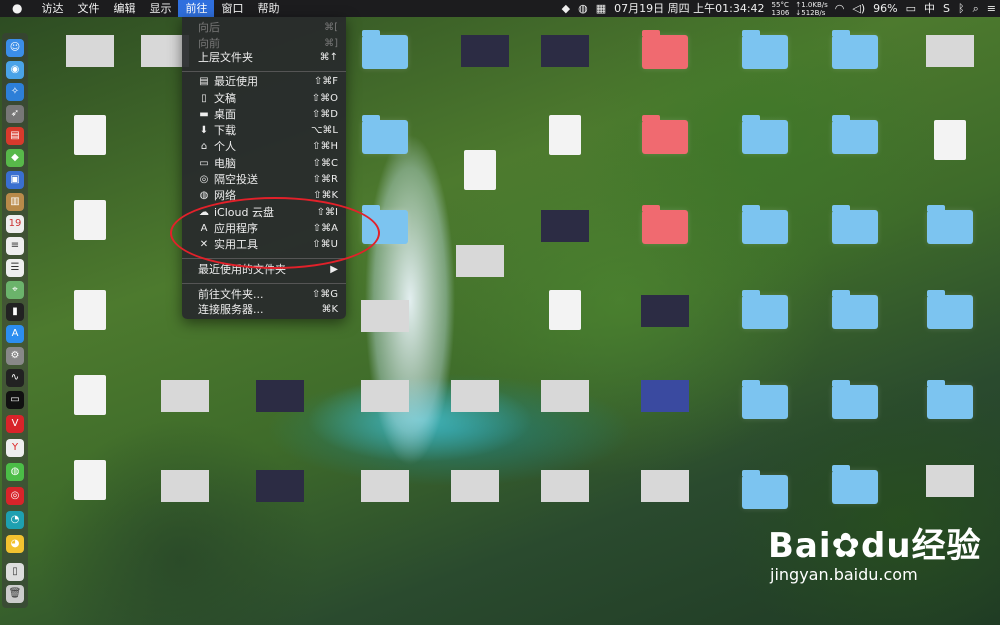  Describe the element at coordinates (15, 92) in the screenshot. I see `safari-icon: ✧` at that location.